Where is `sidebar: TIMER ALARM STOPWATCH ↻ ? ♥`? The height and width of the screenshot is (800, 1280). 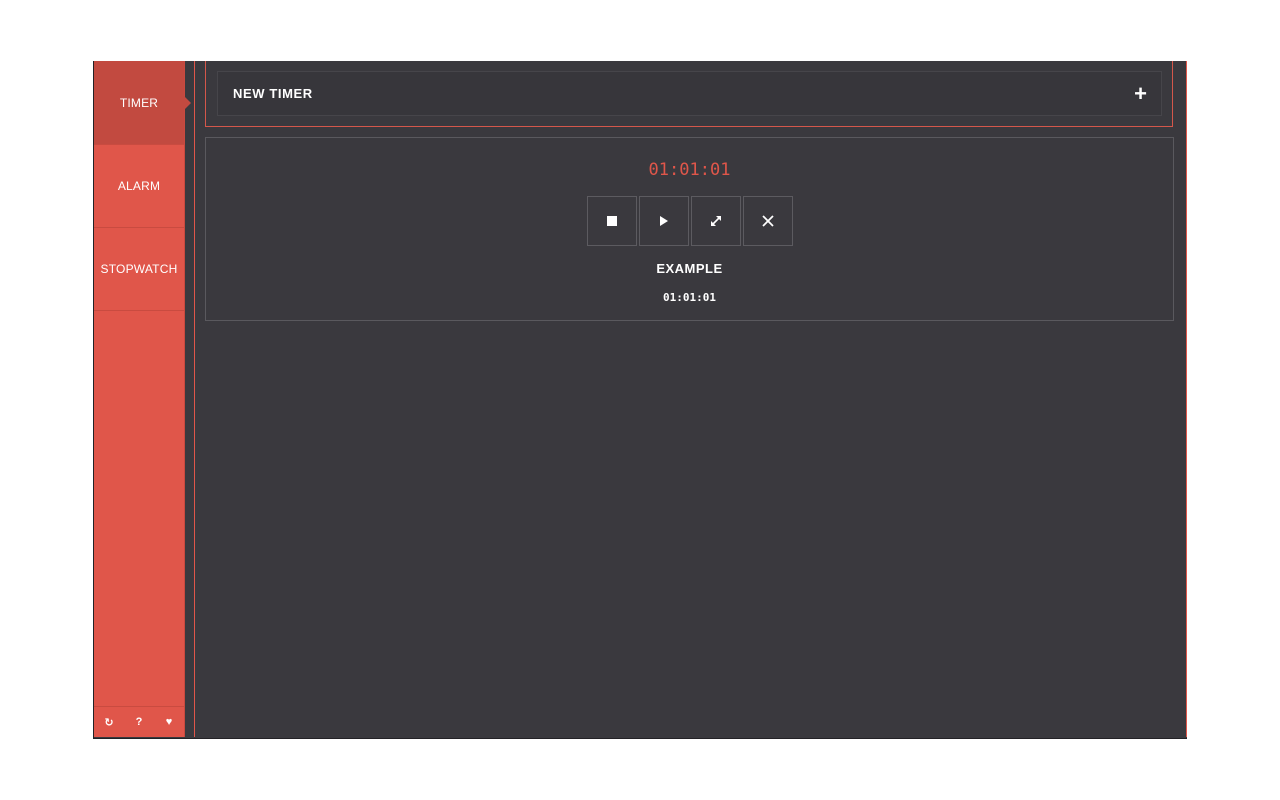 sidebar: TIMER ALARM STOPWATCH ↻ ? ♥ is located at coordinates (142, 399).